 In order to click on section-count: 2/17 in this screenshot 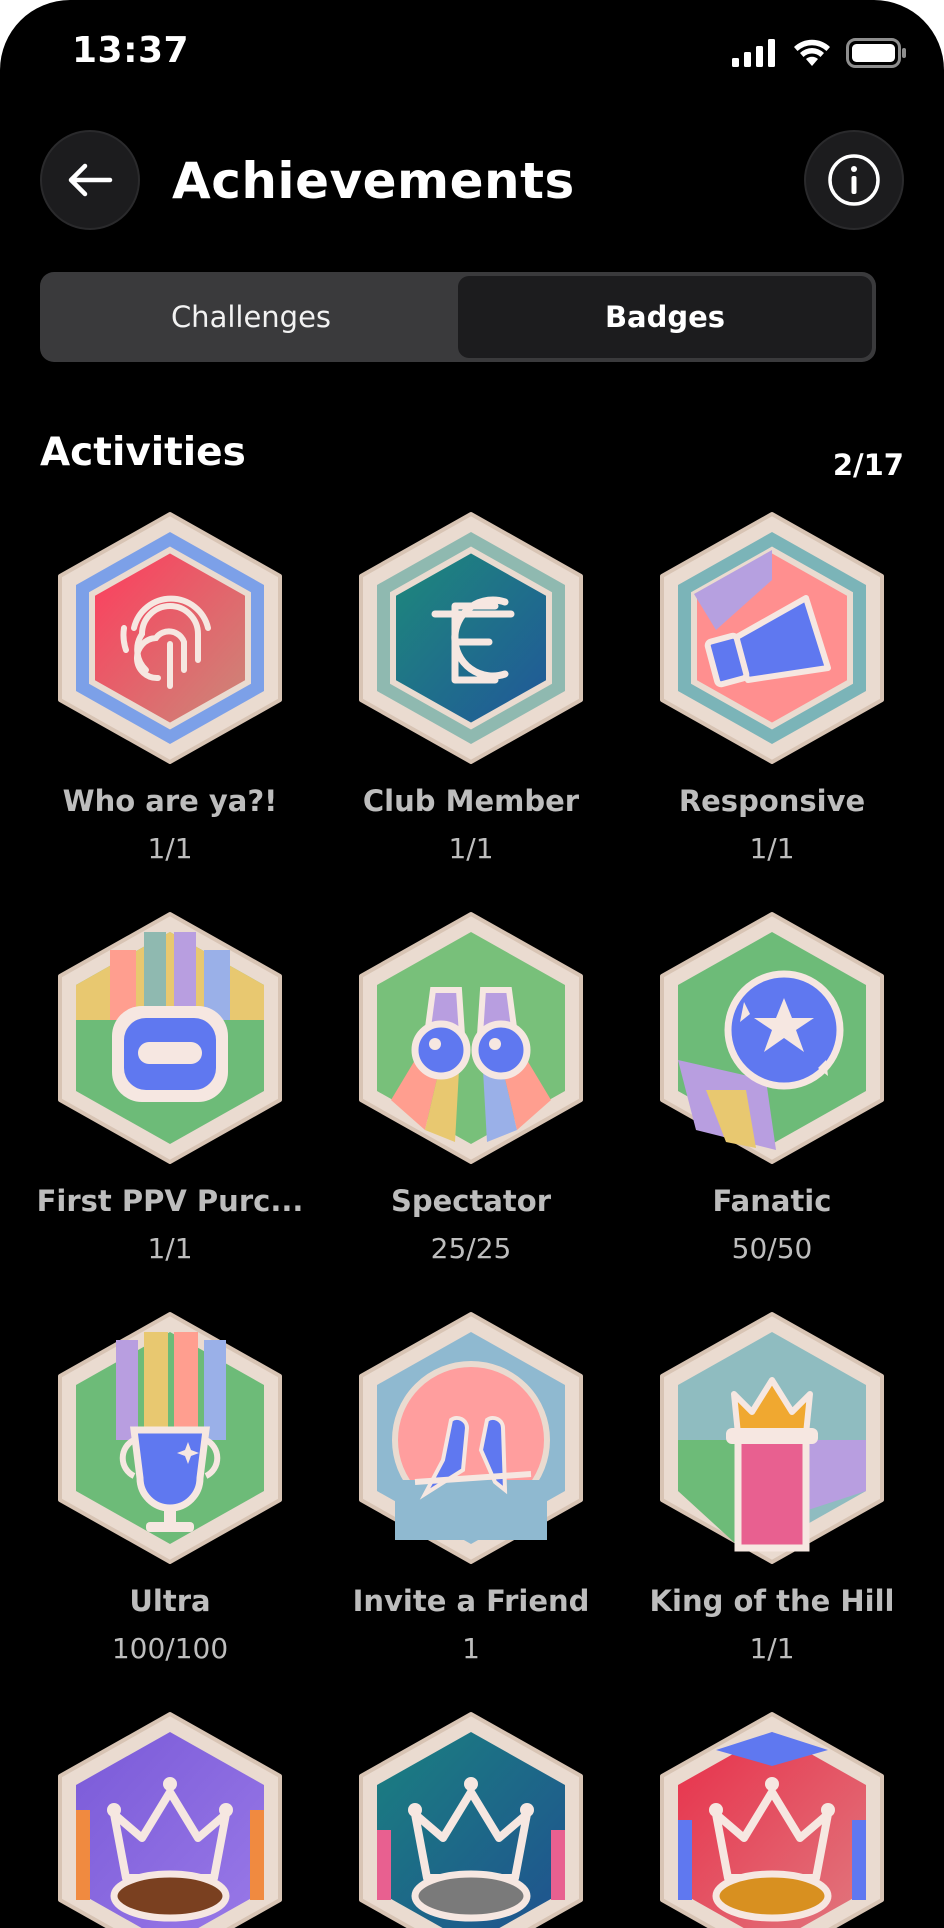, I will do `click(868, 465)`.